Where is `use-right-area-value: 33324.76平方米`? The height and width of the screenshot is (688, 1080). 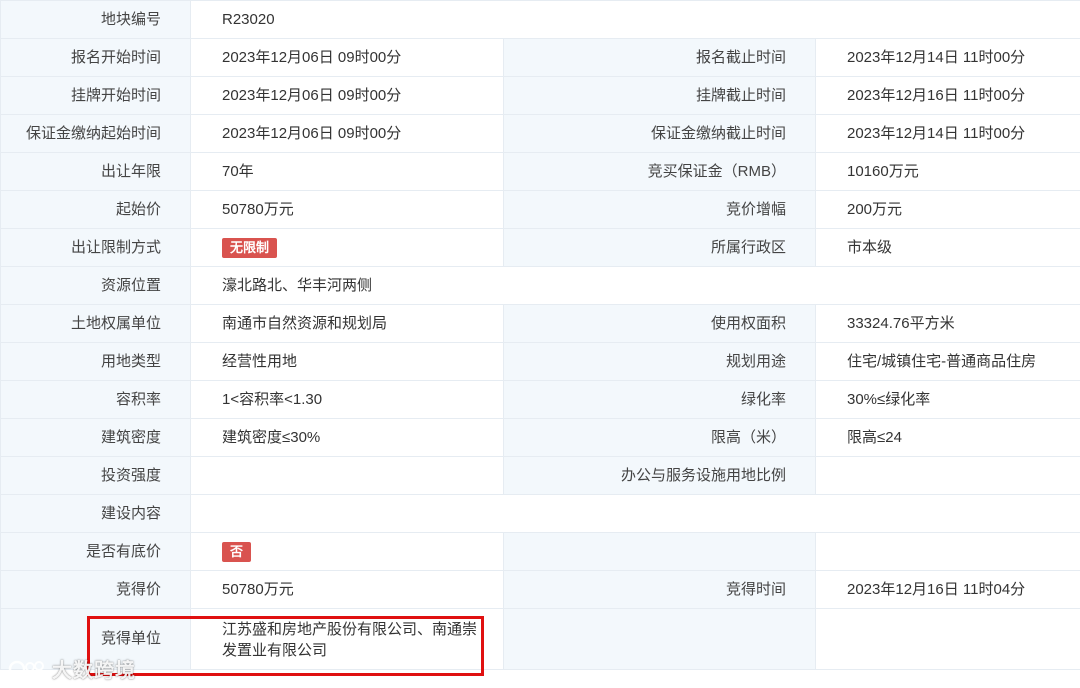 use-right-area-value: 33324.76平方米 is located at coordinates (947, 323).